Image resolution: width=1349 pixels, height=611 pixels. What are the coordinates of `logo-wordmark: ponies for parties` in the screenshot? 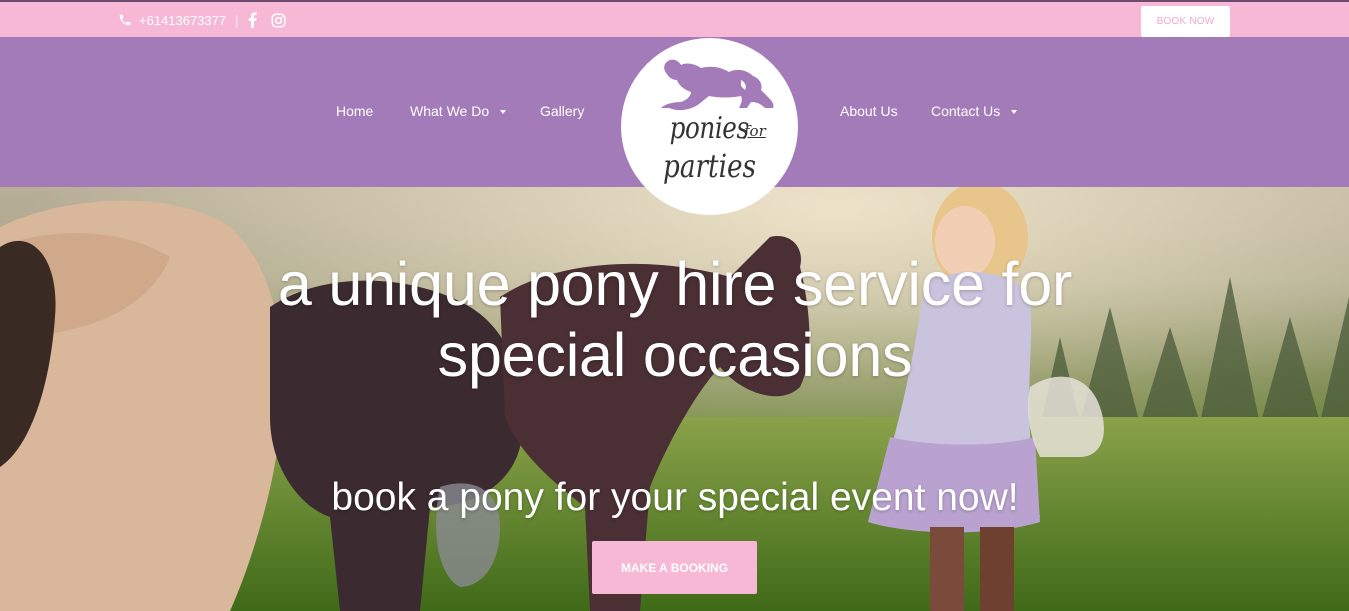 It's located at (709, 147).